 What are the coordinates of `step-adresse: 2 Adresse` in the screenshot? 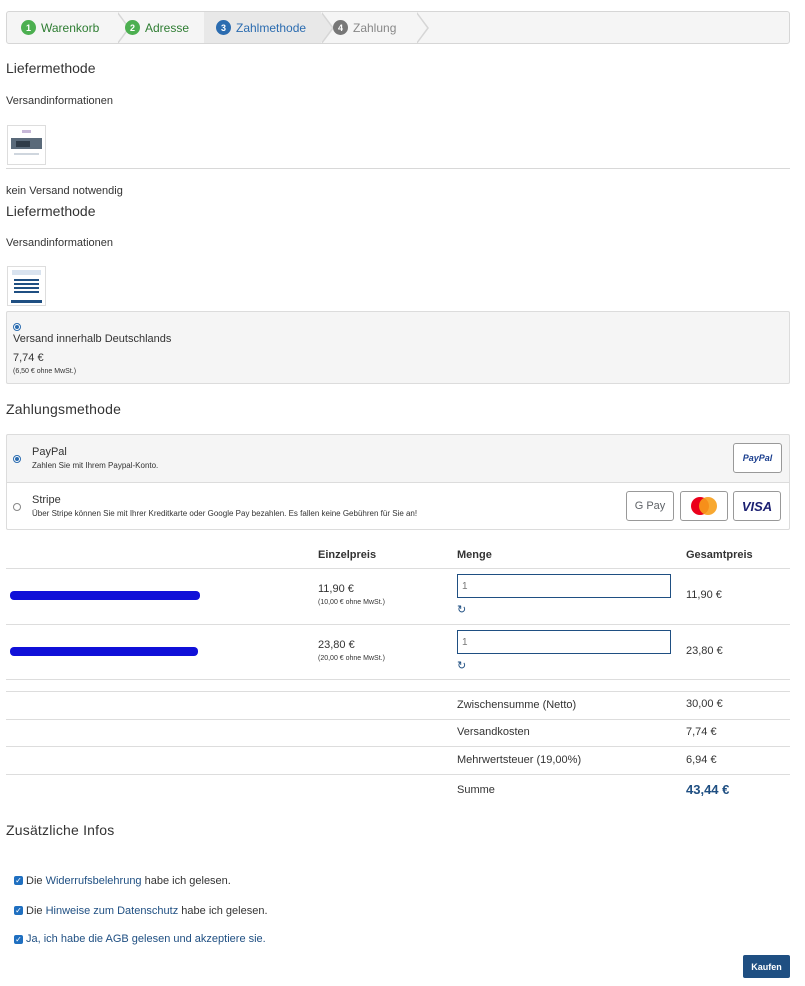 It's located at (167, 27).